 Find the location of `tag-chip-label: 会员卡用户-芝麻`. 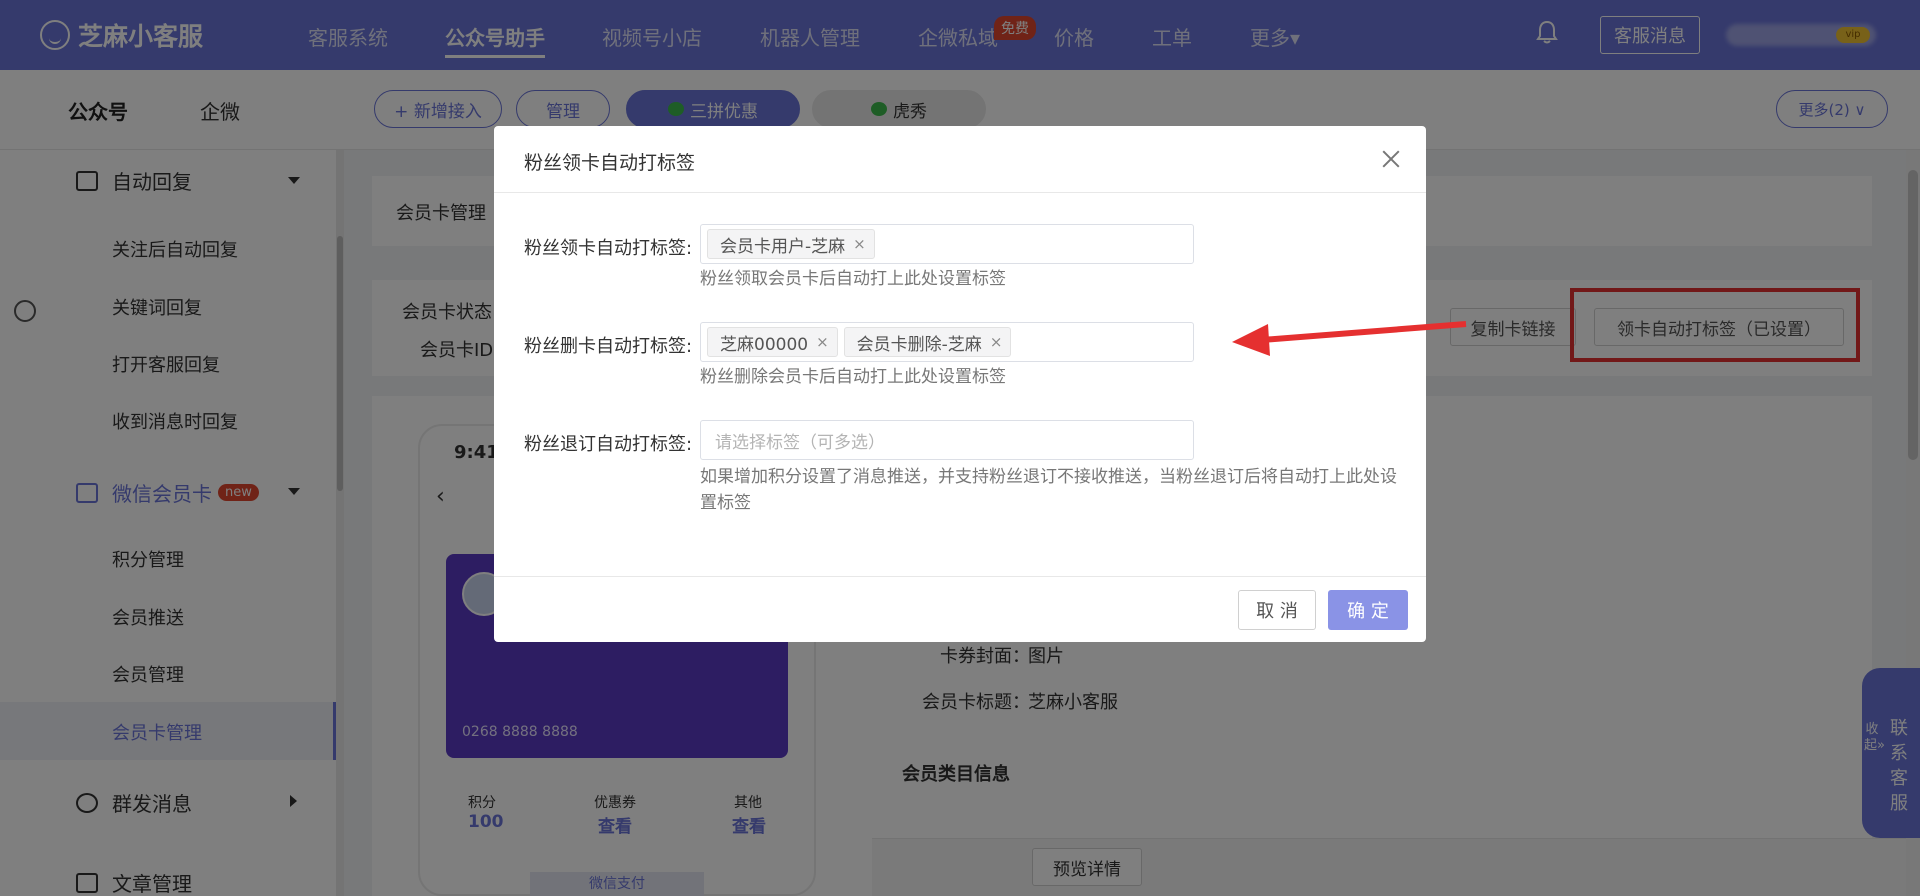

tag-chip-label: 会员卡用户-芝麻 is located at coordinates (783, 246).